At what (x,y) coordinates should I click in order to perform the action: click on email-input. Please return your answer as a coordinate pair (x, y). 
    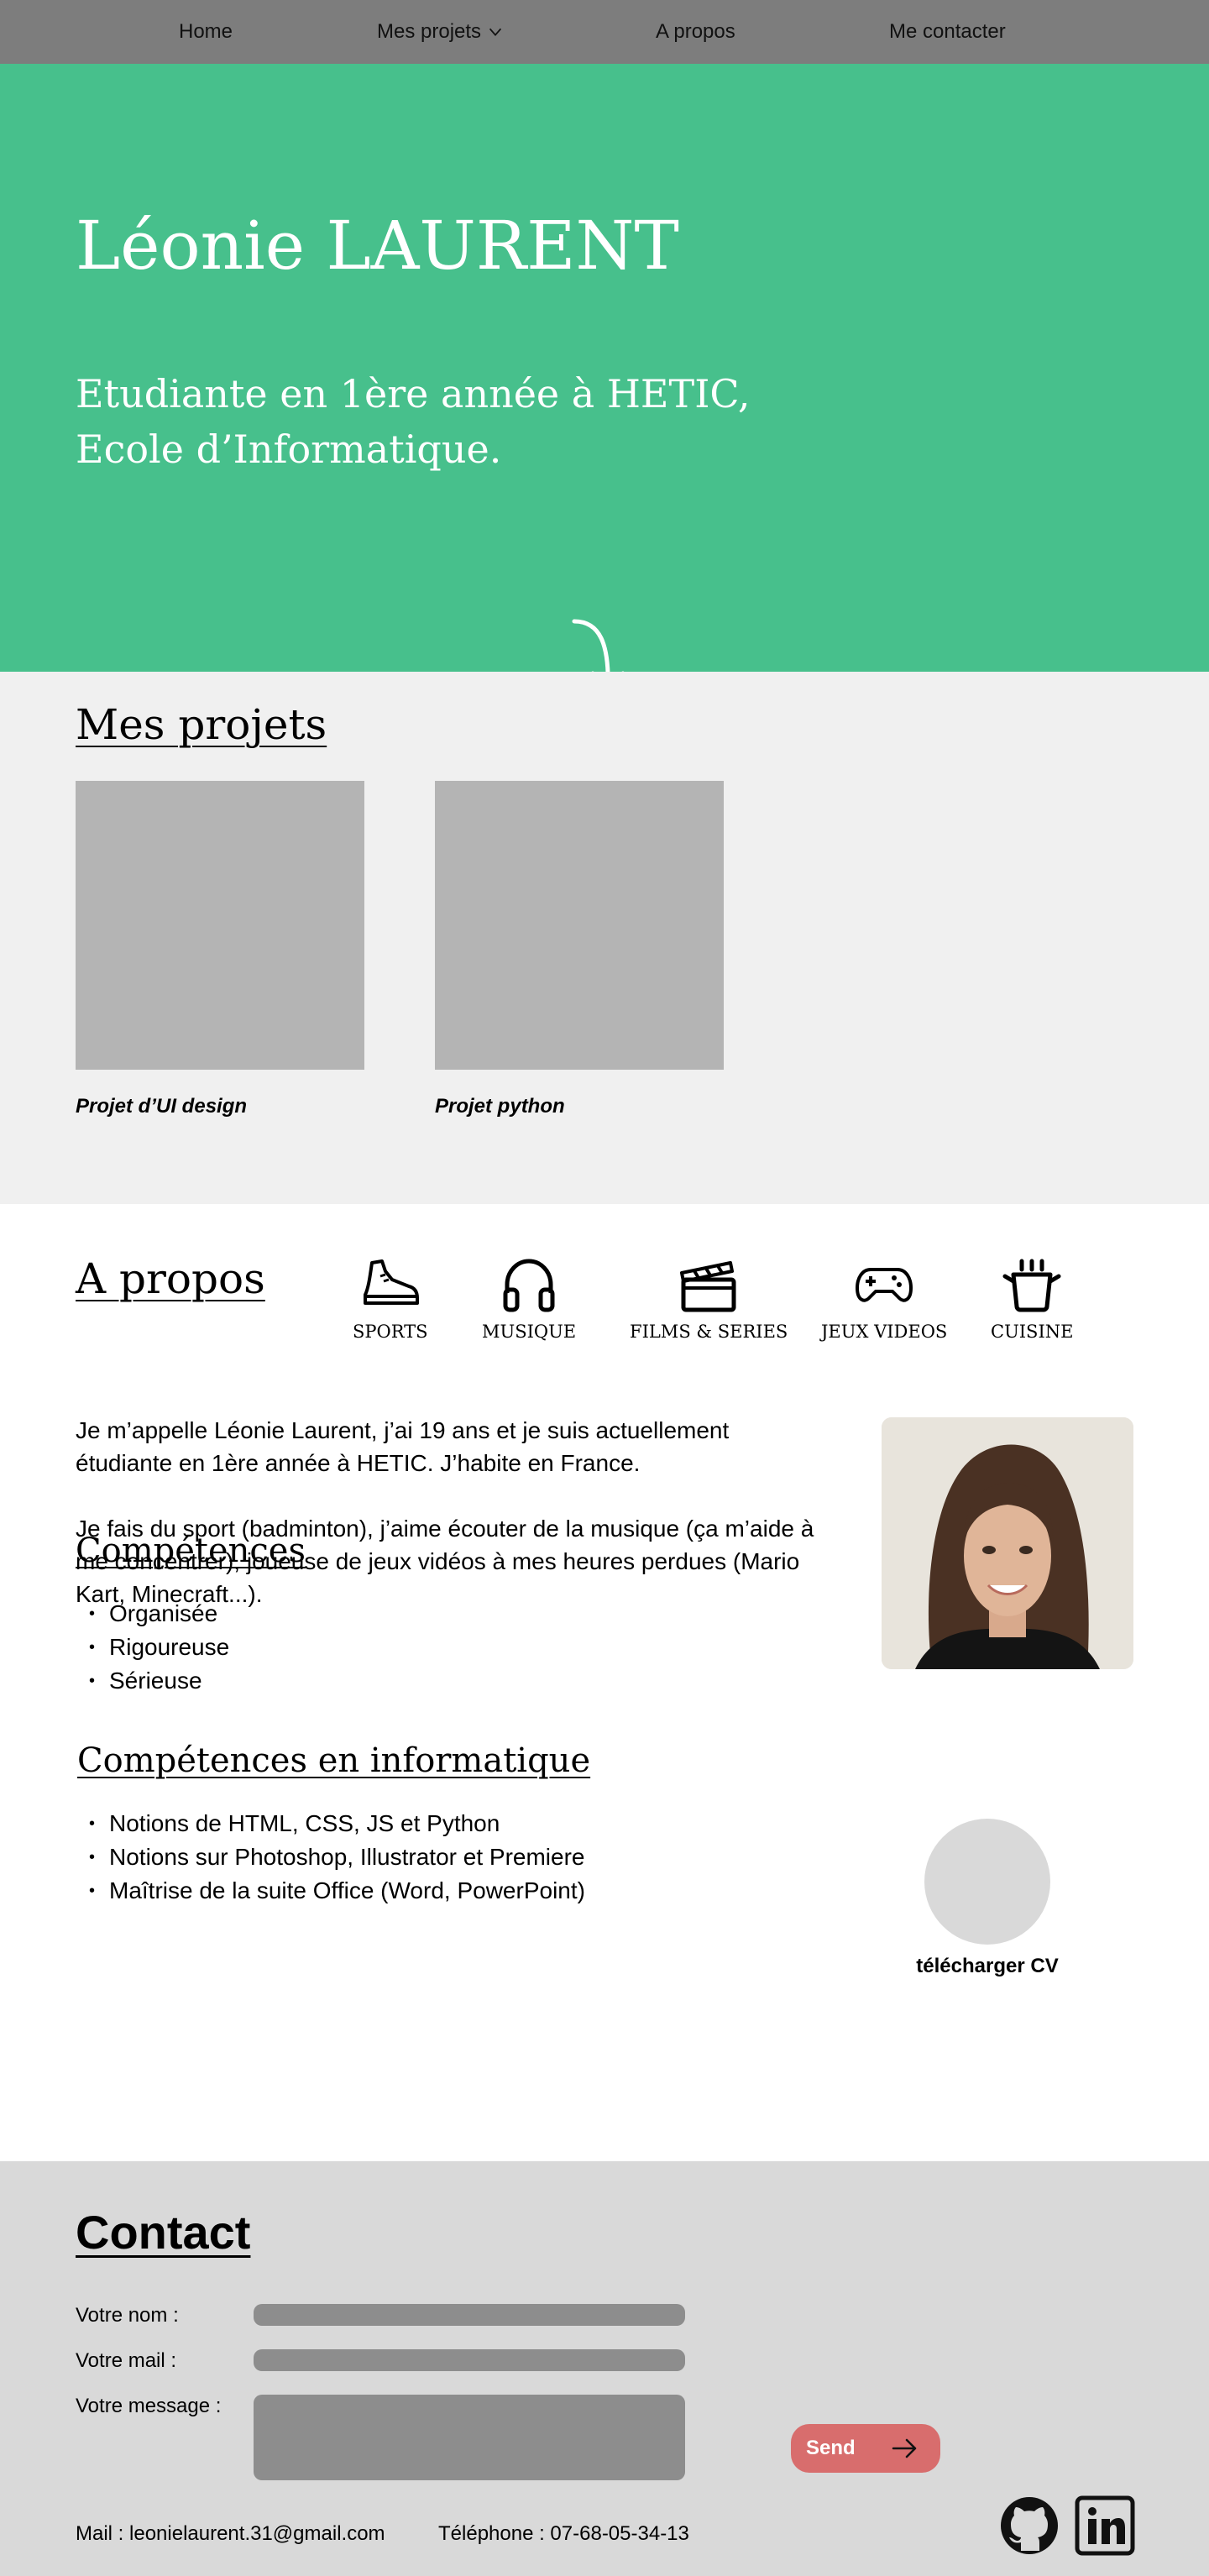
    Looking at the image, I should click on (469, 2360).